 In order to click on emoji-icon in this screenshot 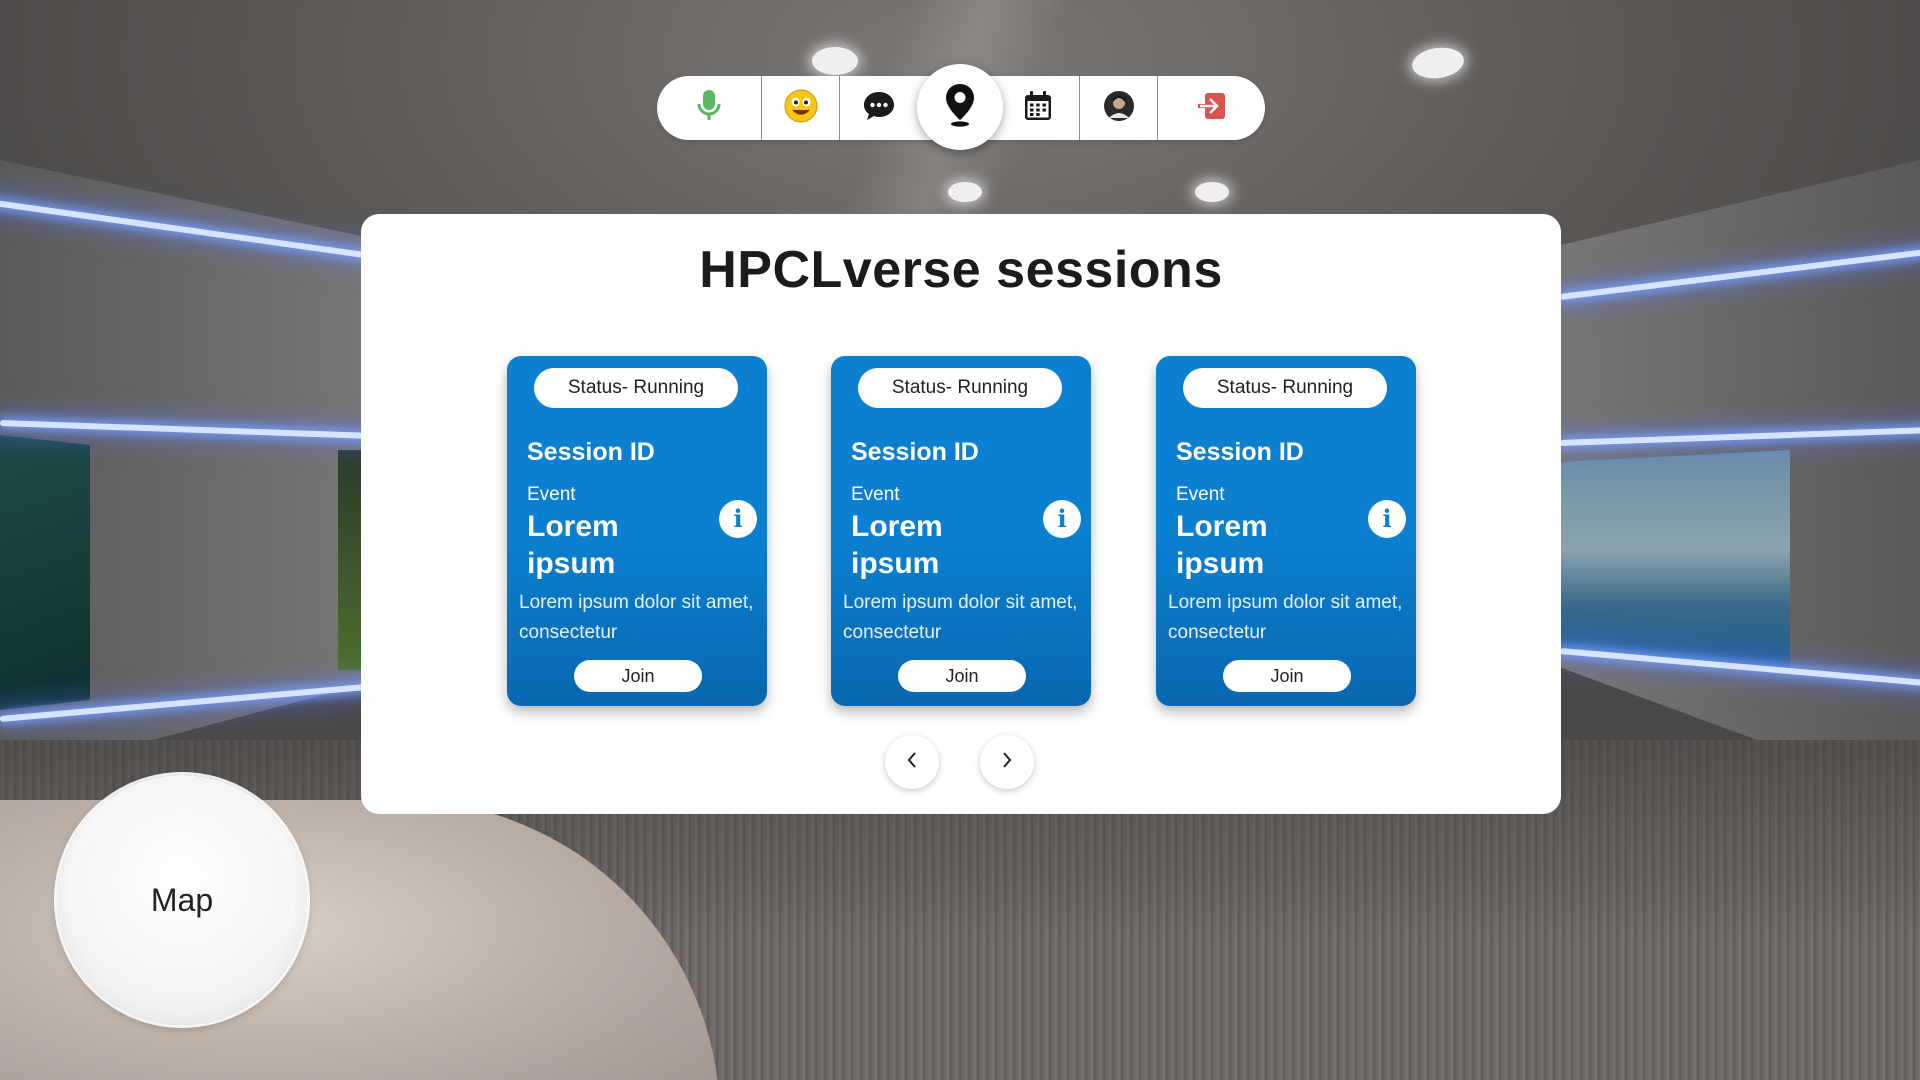, I will do `click(801, 108)`.